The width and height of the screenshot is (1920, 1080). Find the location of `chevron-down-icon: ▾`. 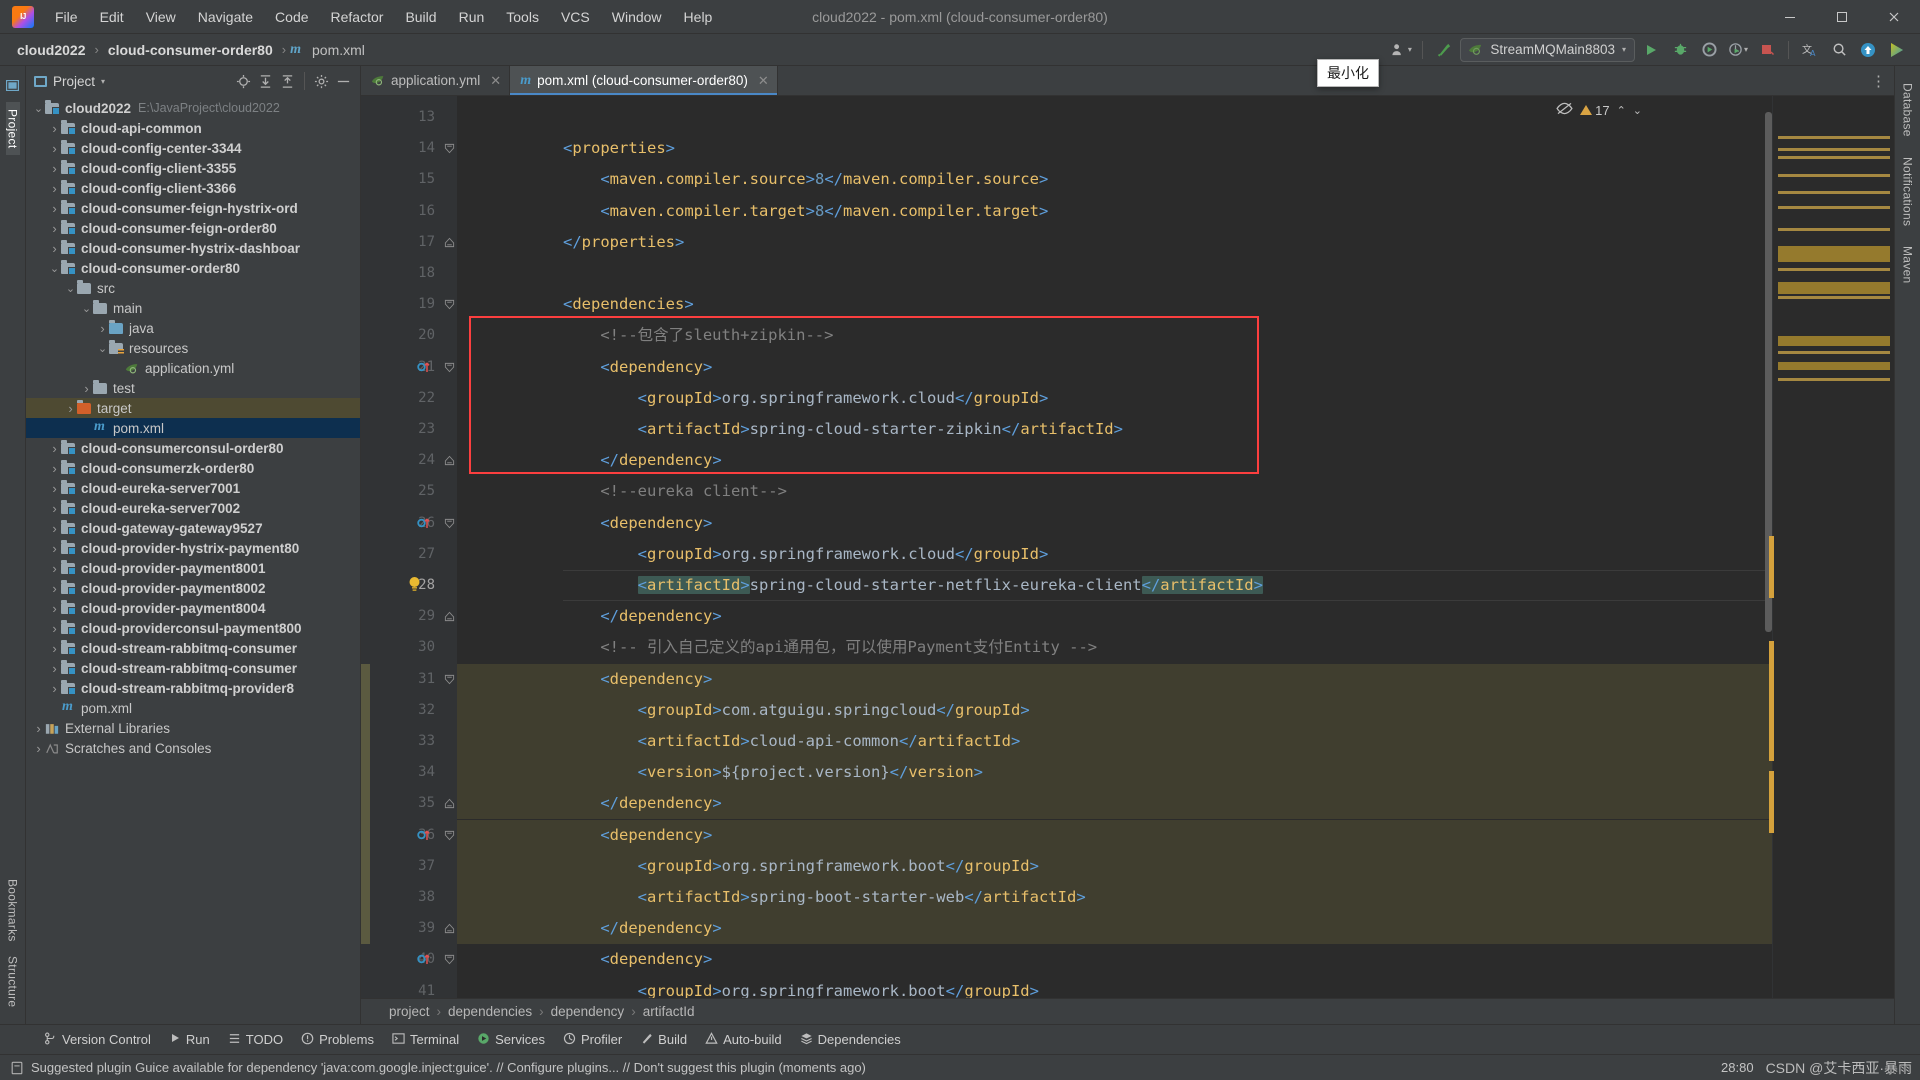

chevron-down-icon: ▾ is located at coordinates (1624, 49).